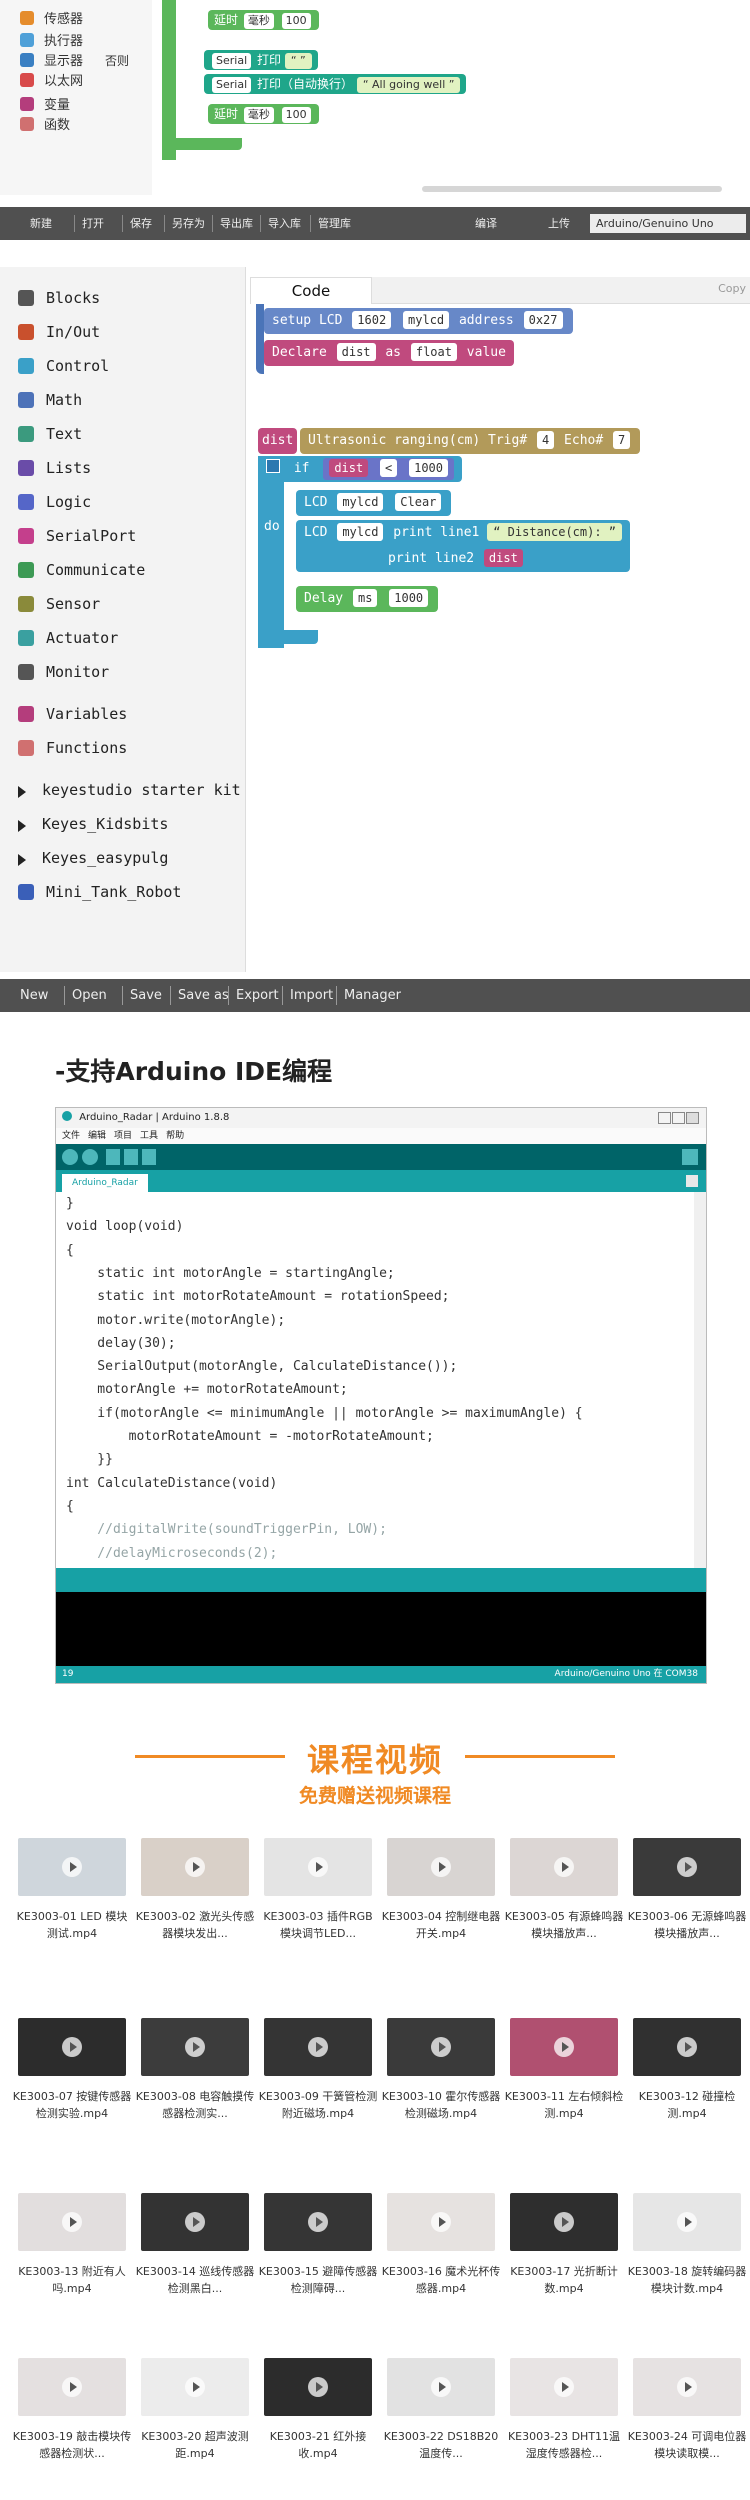  Describe the element at coordinates (45, 103) in the screenshot. I see `zh-category-item: 变量` at that location.